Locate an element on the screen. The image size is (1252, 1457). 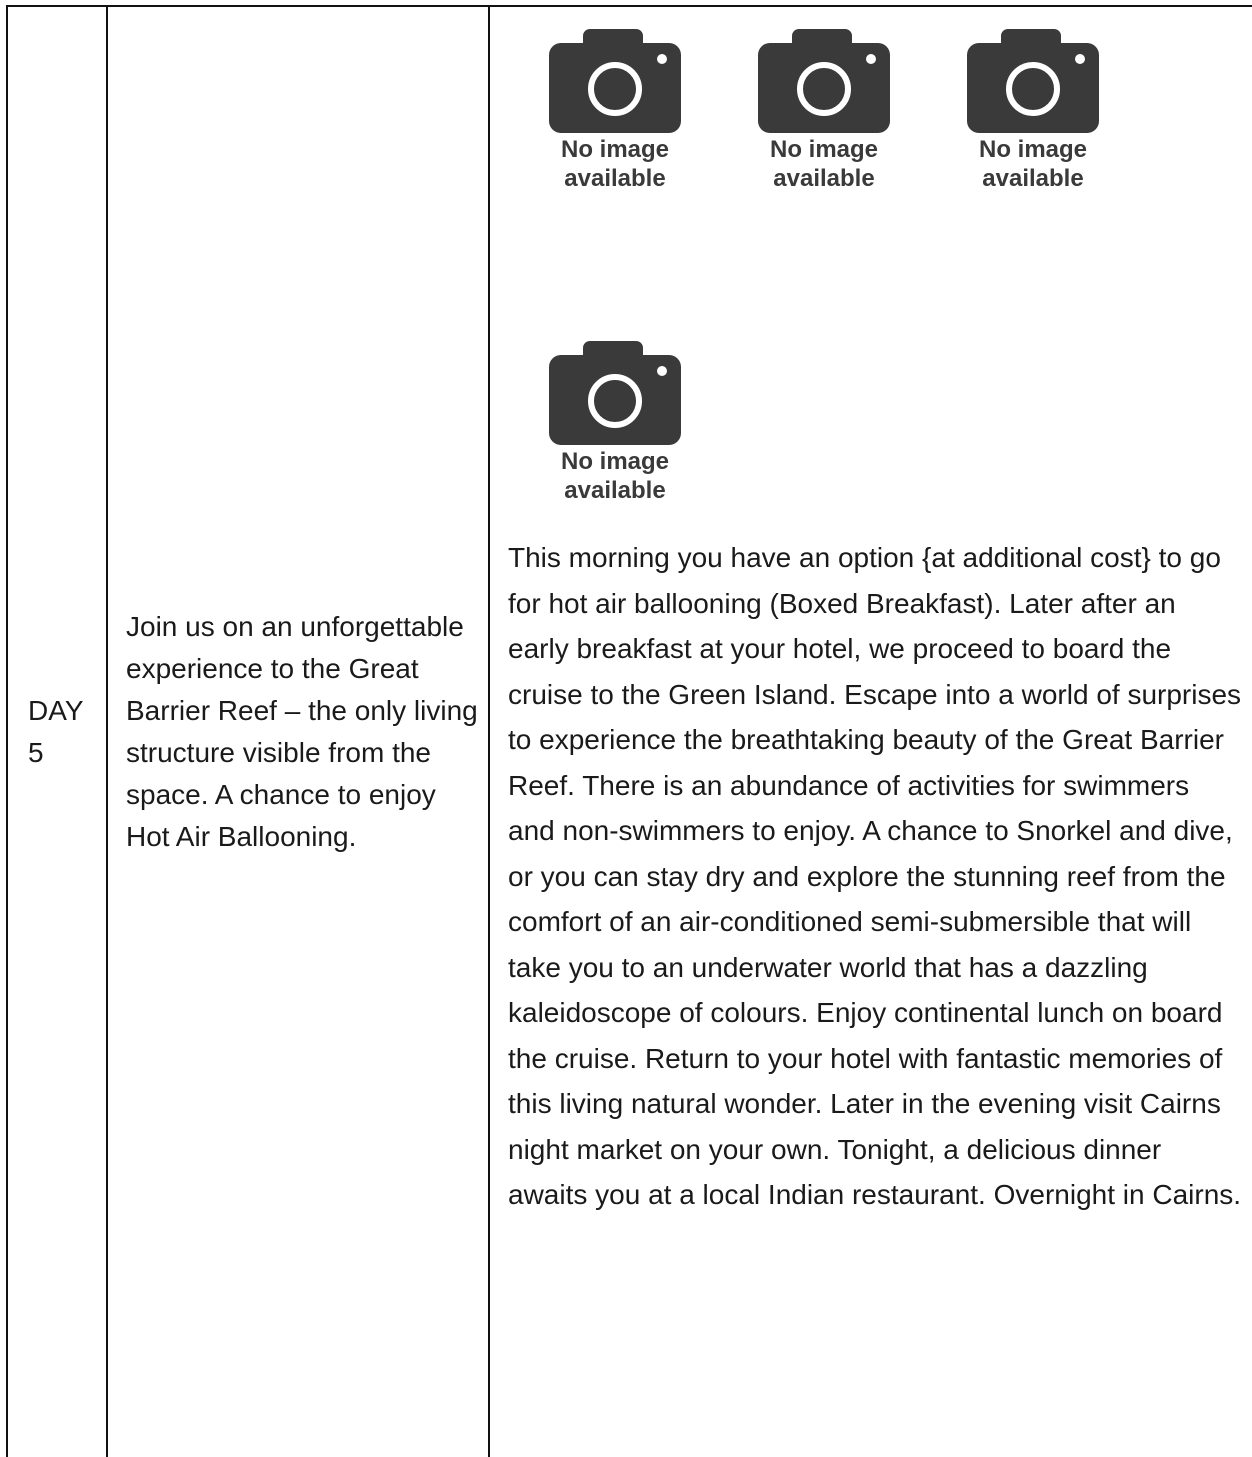
day-label: DAY is located at coordinates (56, 710).